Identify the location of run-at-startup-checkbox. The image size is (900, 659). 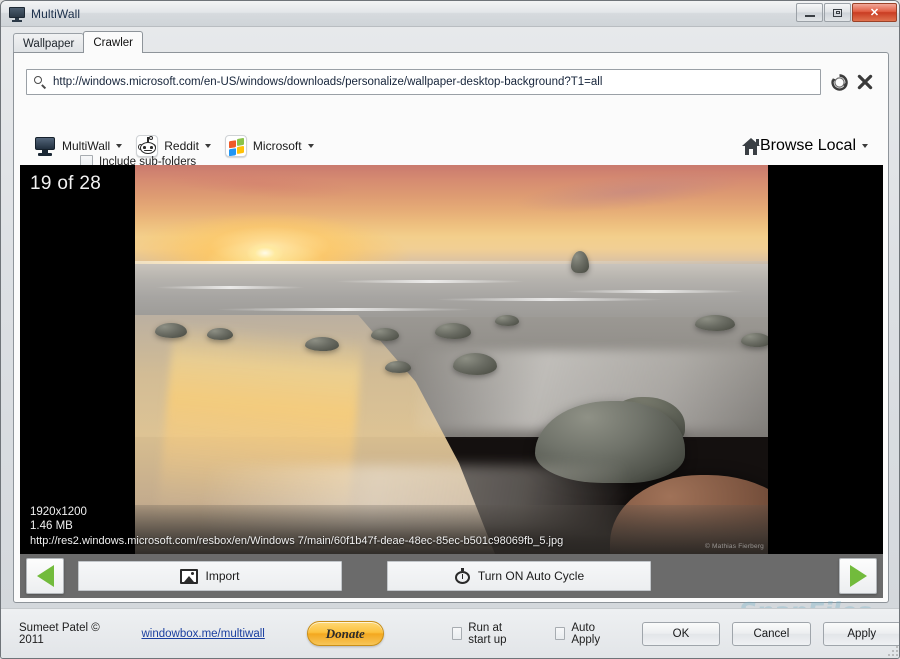
(457, 633).